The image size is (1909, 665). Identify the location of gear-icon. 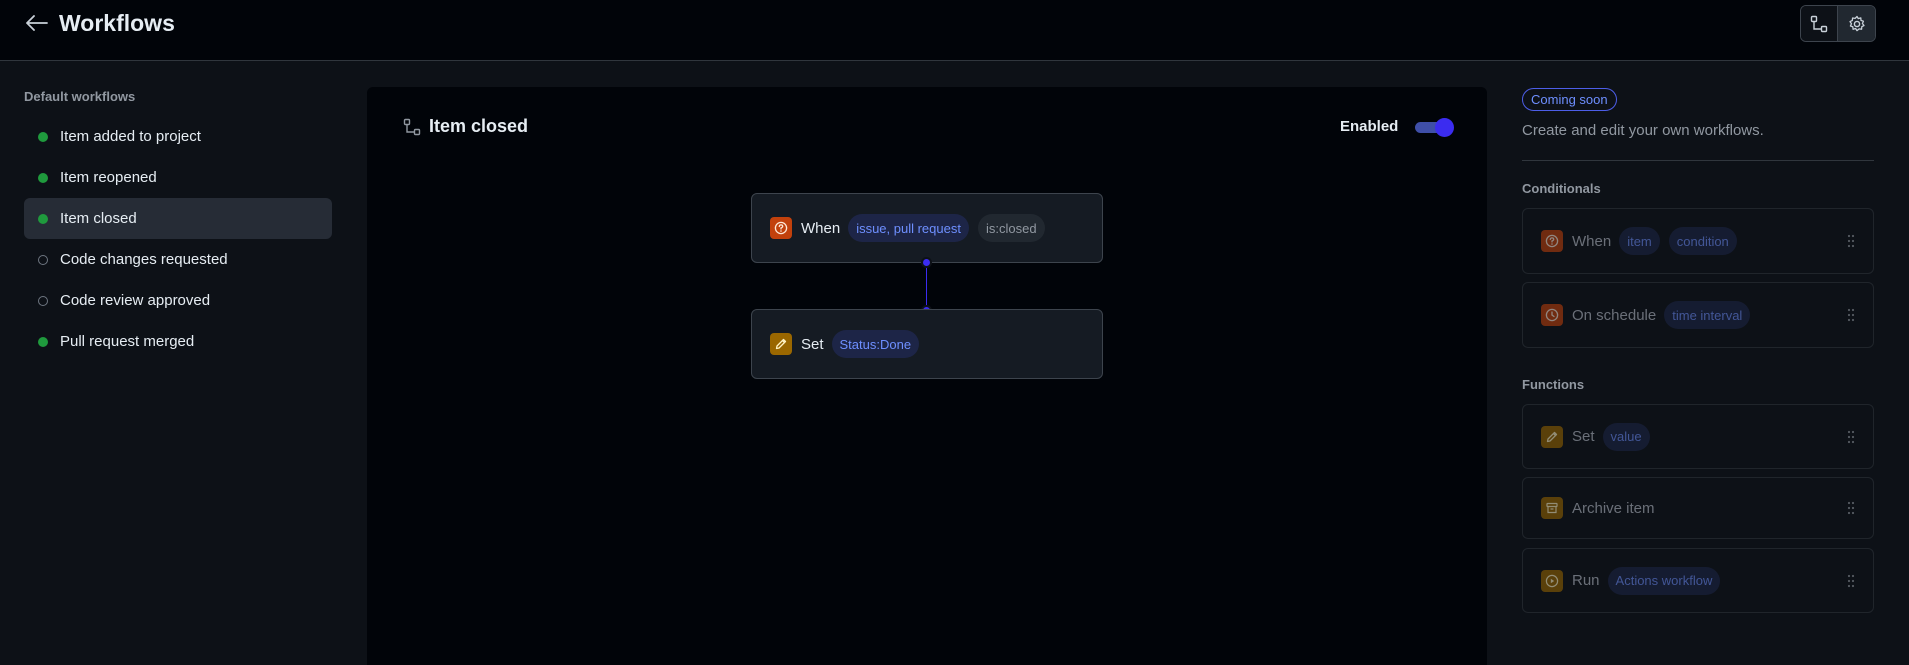
(1856, 23).